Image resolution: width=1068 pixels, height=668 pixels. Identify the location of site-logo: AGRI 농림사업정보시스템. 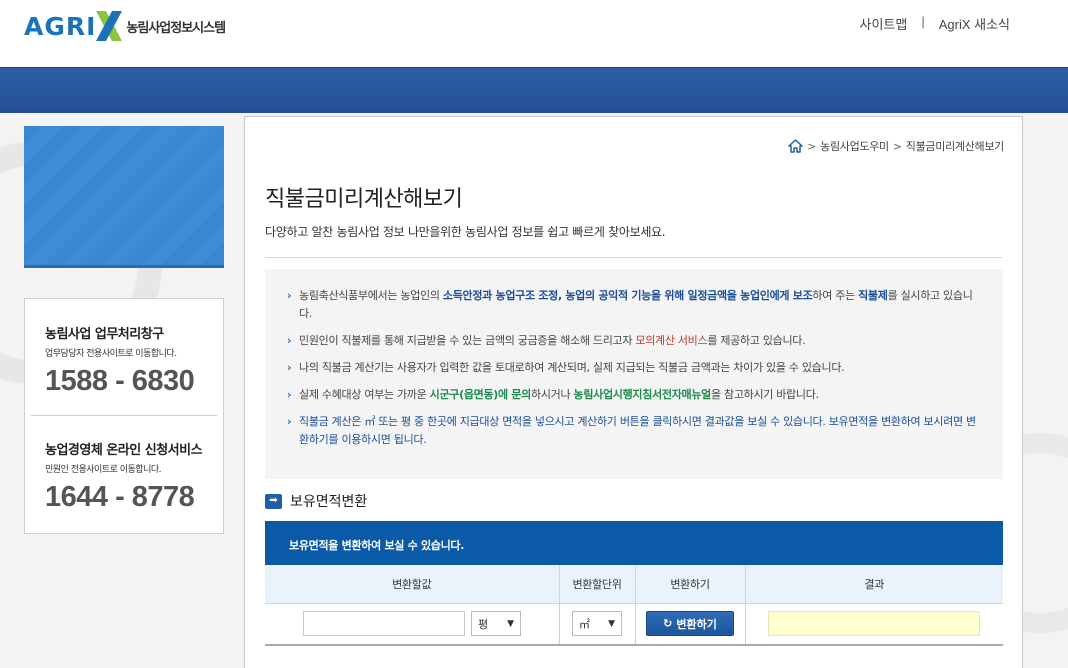
(125, 26).